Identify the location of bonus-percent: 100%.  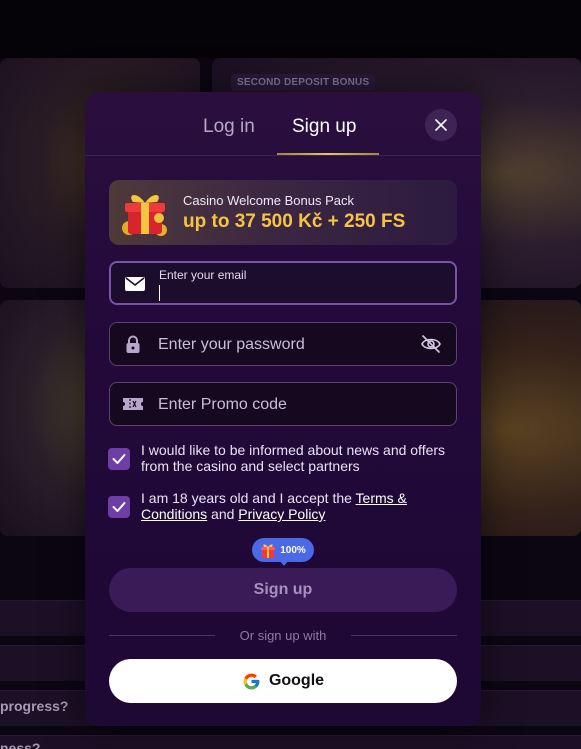
(293, 550).